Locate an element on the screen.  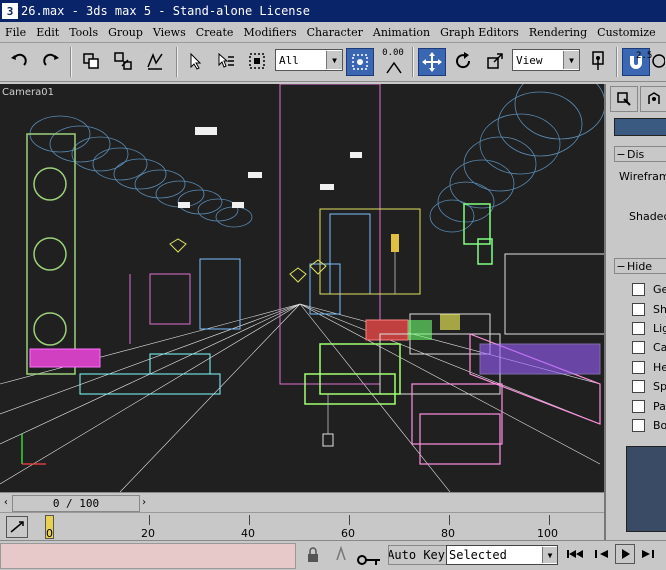
rectangular-selection-button is located at coordinates (257, 61).